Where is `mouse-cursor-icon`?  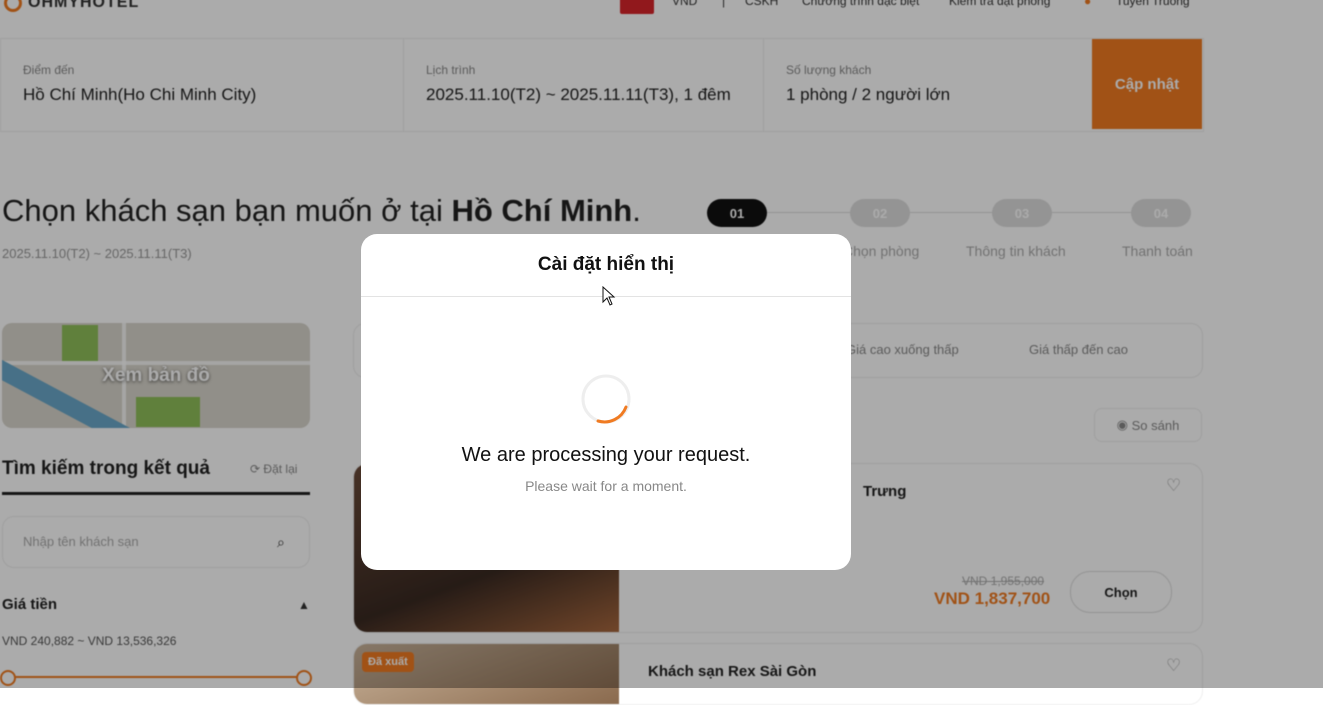
mouse-cursor-icon is located at coordinates (609, 296).